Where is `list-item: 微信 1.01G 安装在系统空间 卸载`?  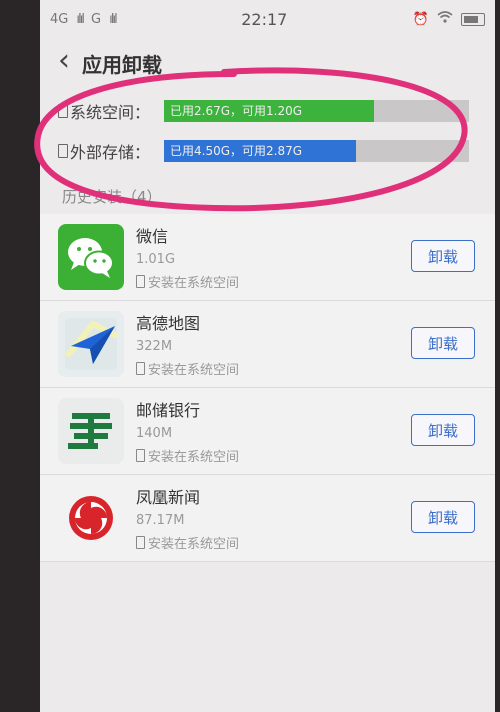
list-item: 微信 1.01G 安装在系统空间 卸载 is located at coordinates (267, 257).